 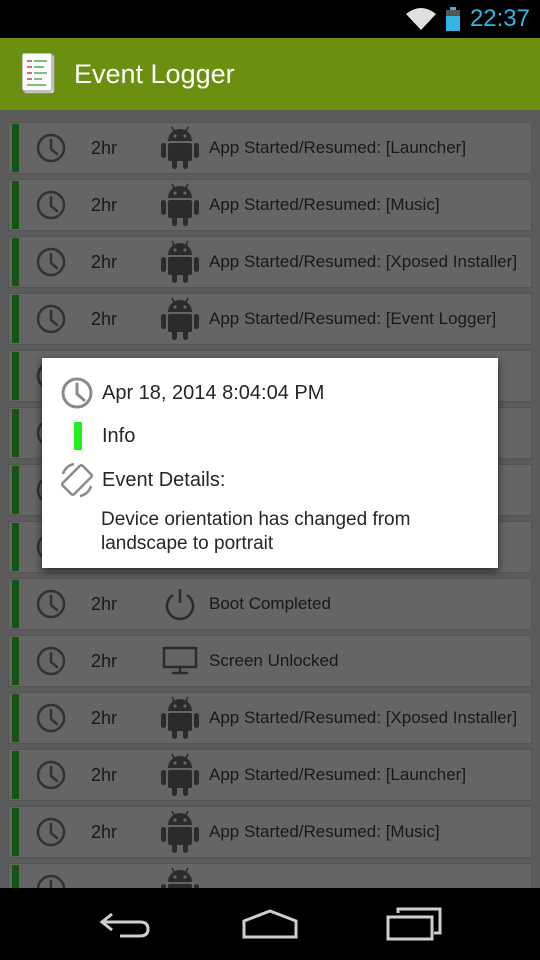 I want to click on timestamp-row: Apr 18, 2014 8:04:04 PM, so click(x=192, y=393).